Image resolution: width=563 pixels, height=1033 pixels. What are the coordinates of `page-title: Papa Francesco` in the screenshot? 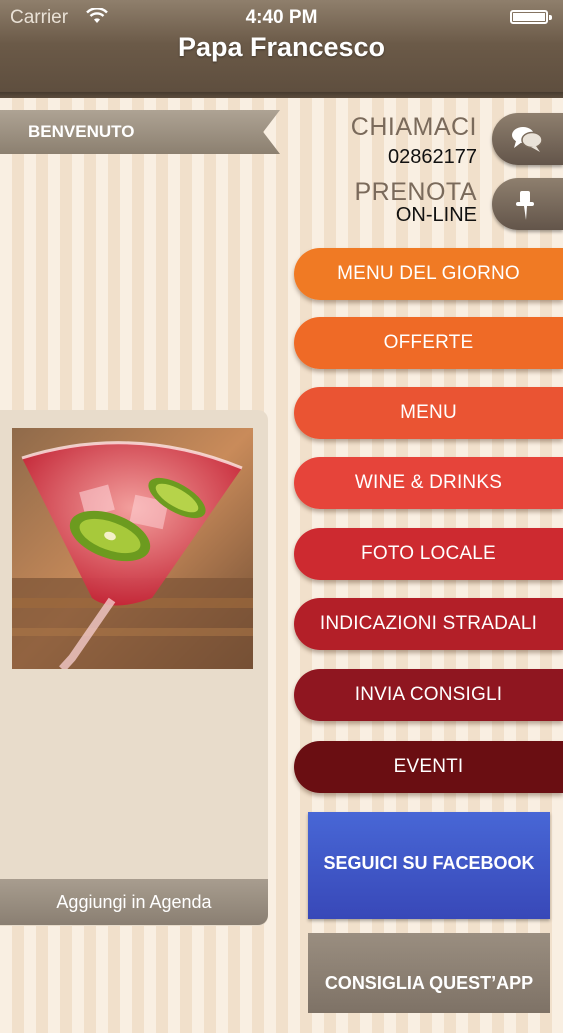 It's located at (281, 47).